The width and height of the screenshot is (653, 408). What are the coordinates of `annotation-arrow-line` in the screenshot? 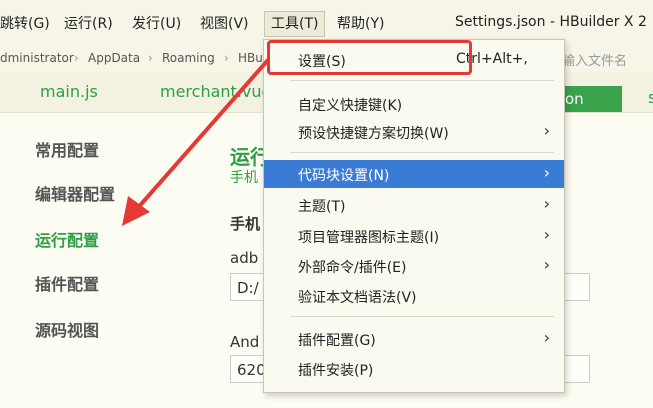 It's located at (202, 135).